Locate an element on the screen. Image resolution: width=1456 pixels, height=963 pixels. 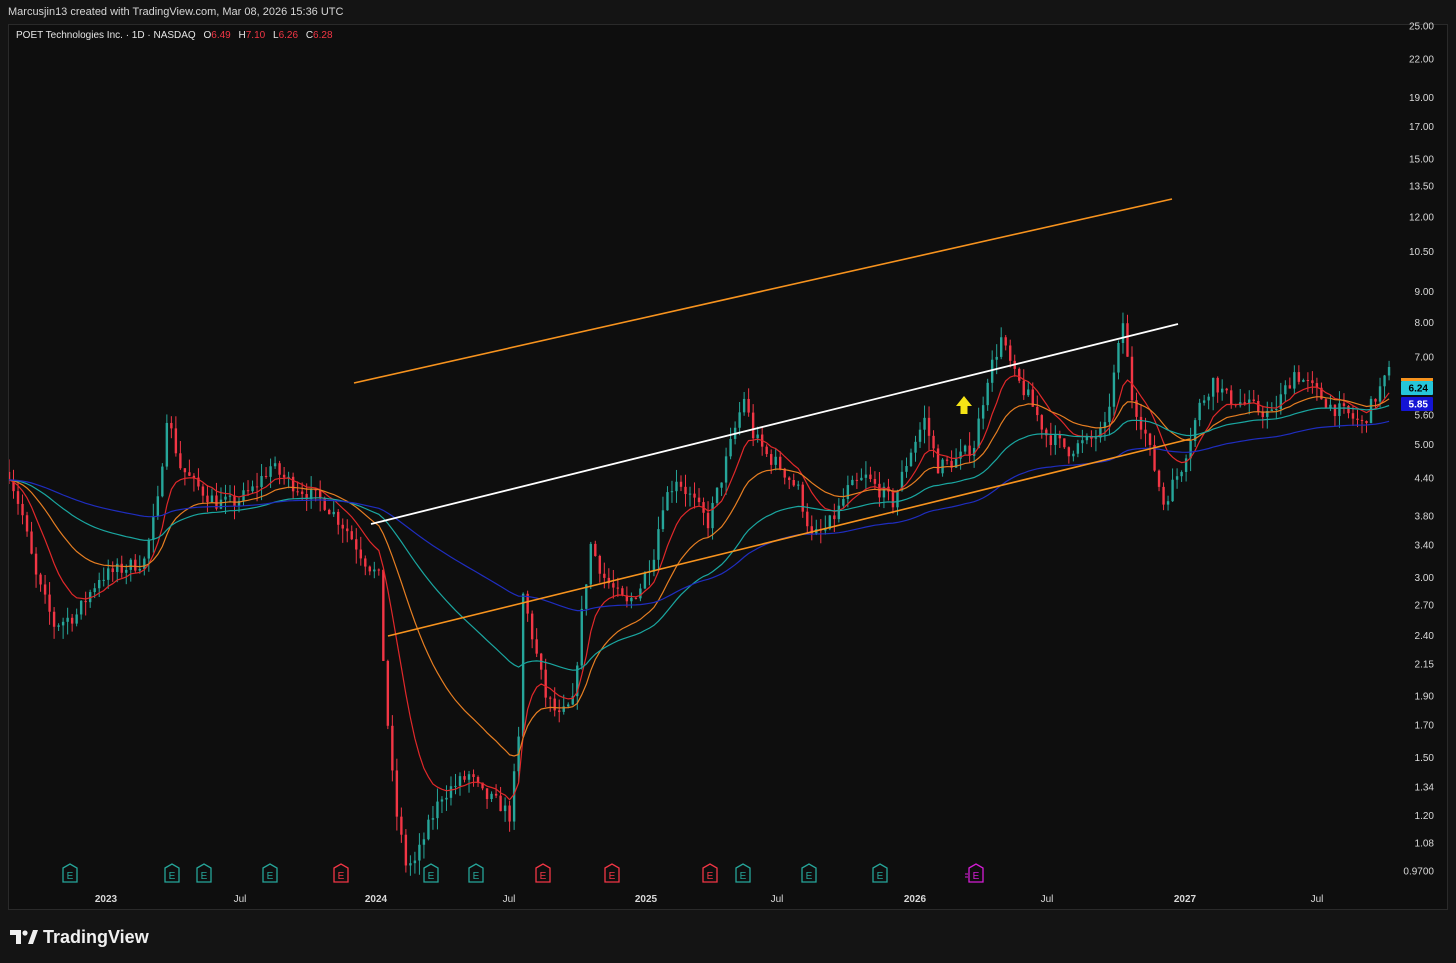
earnings-marker-future: E is located at coordinates (974, 873).